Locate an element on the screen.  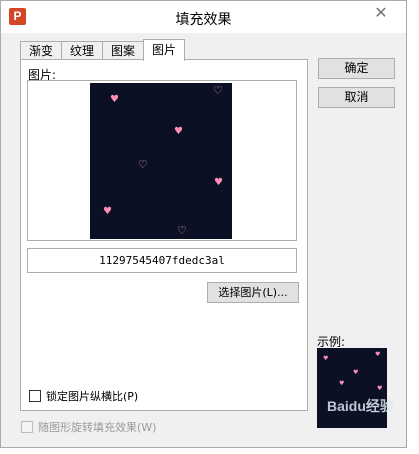
cancel-button: 取消 is located at coordinates (356, 97).